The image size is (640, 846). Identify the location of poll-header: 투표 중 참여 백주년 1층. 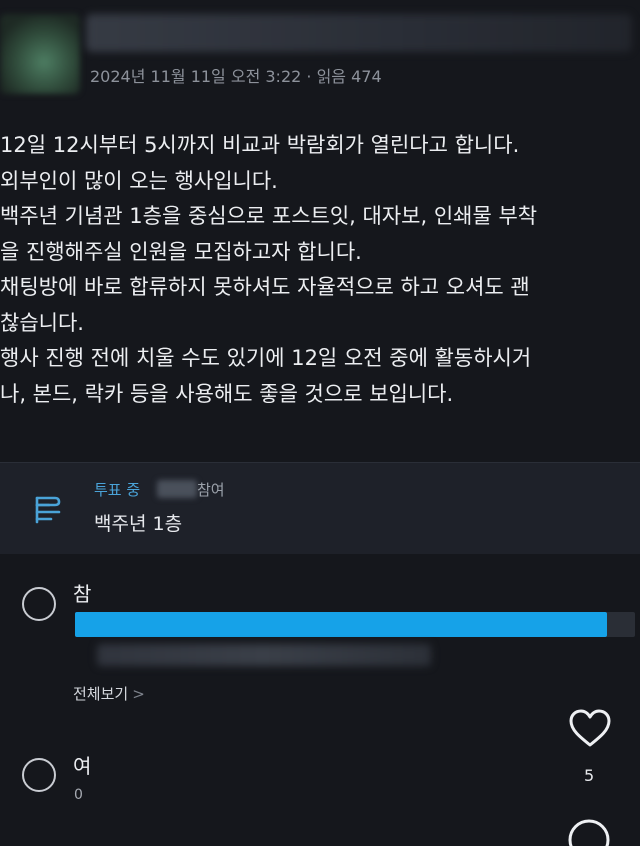
(320, 508).